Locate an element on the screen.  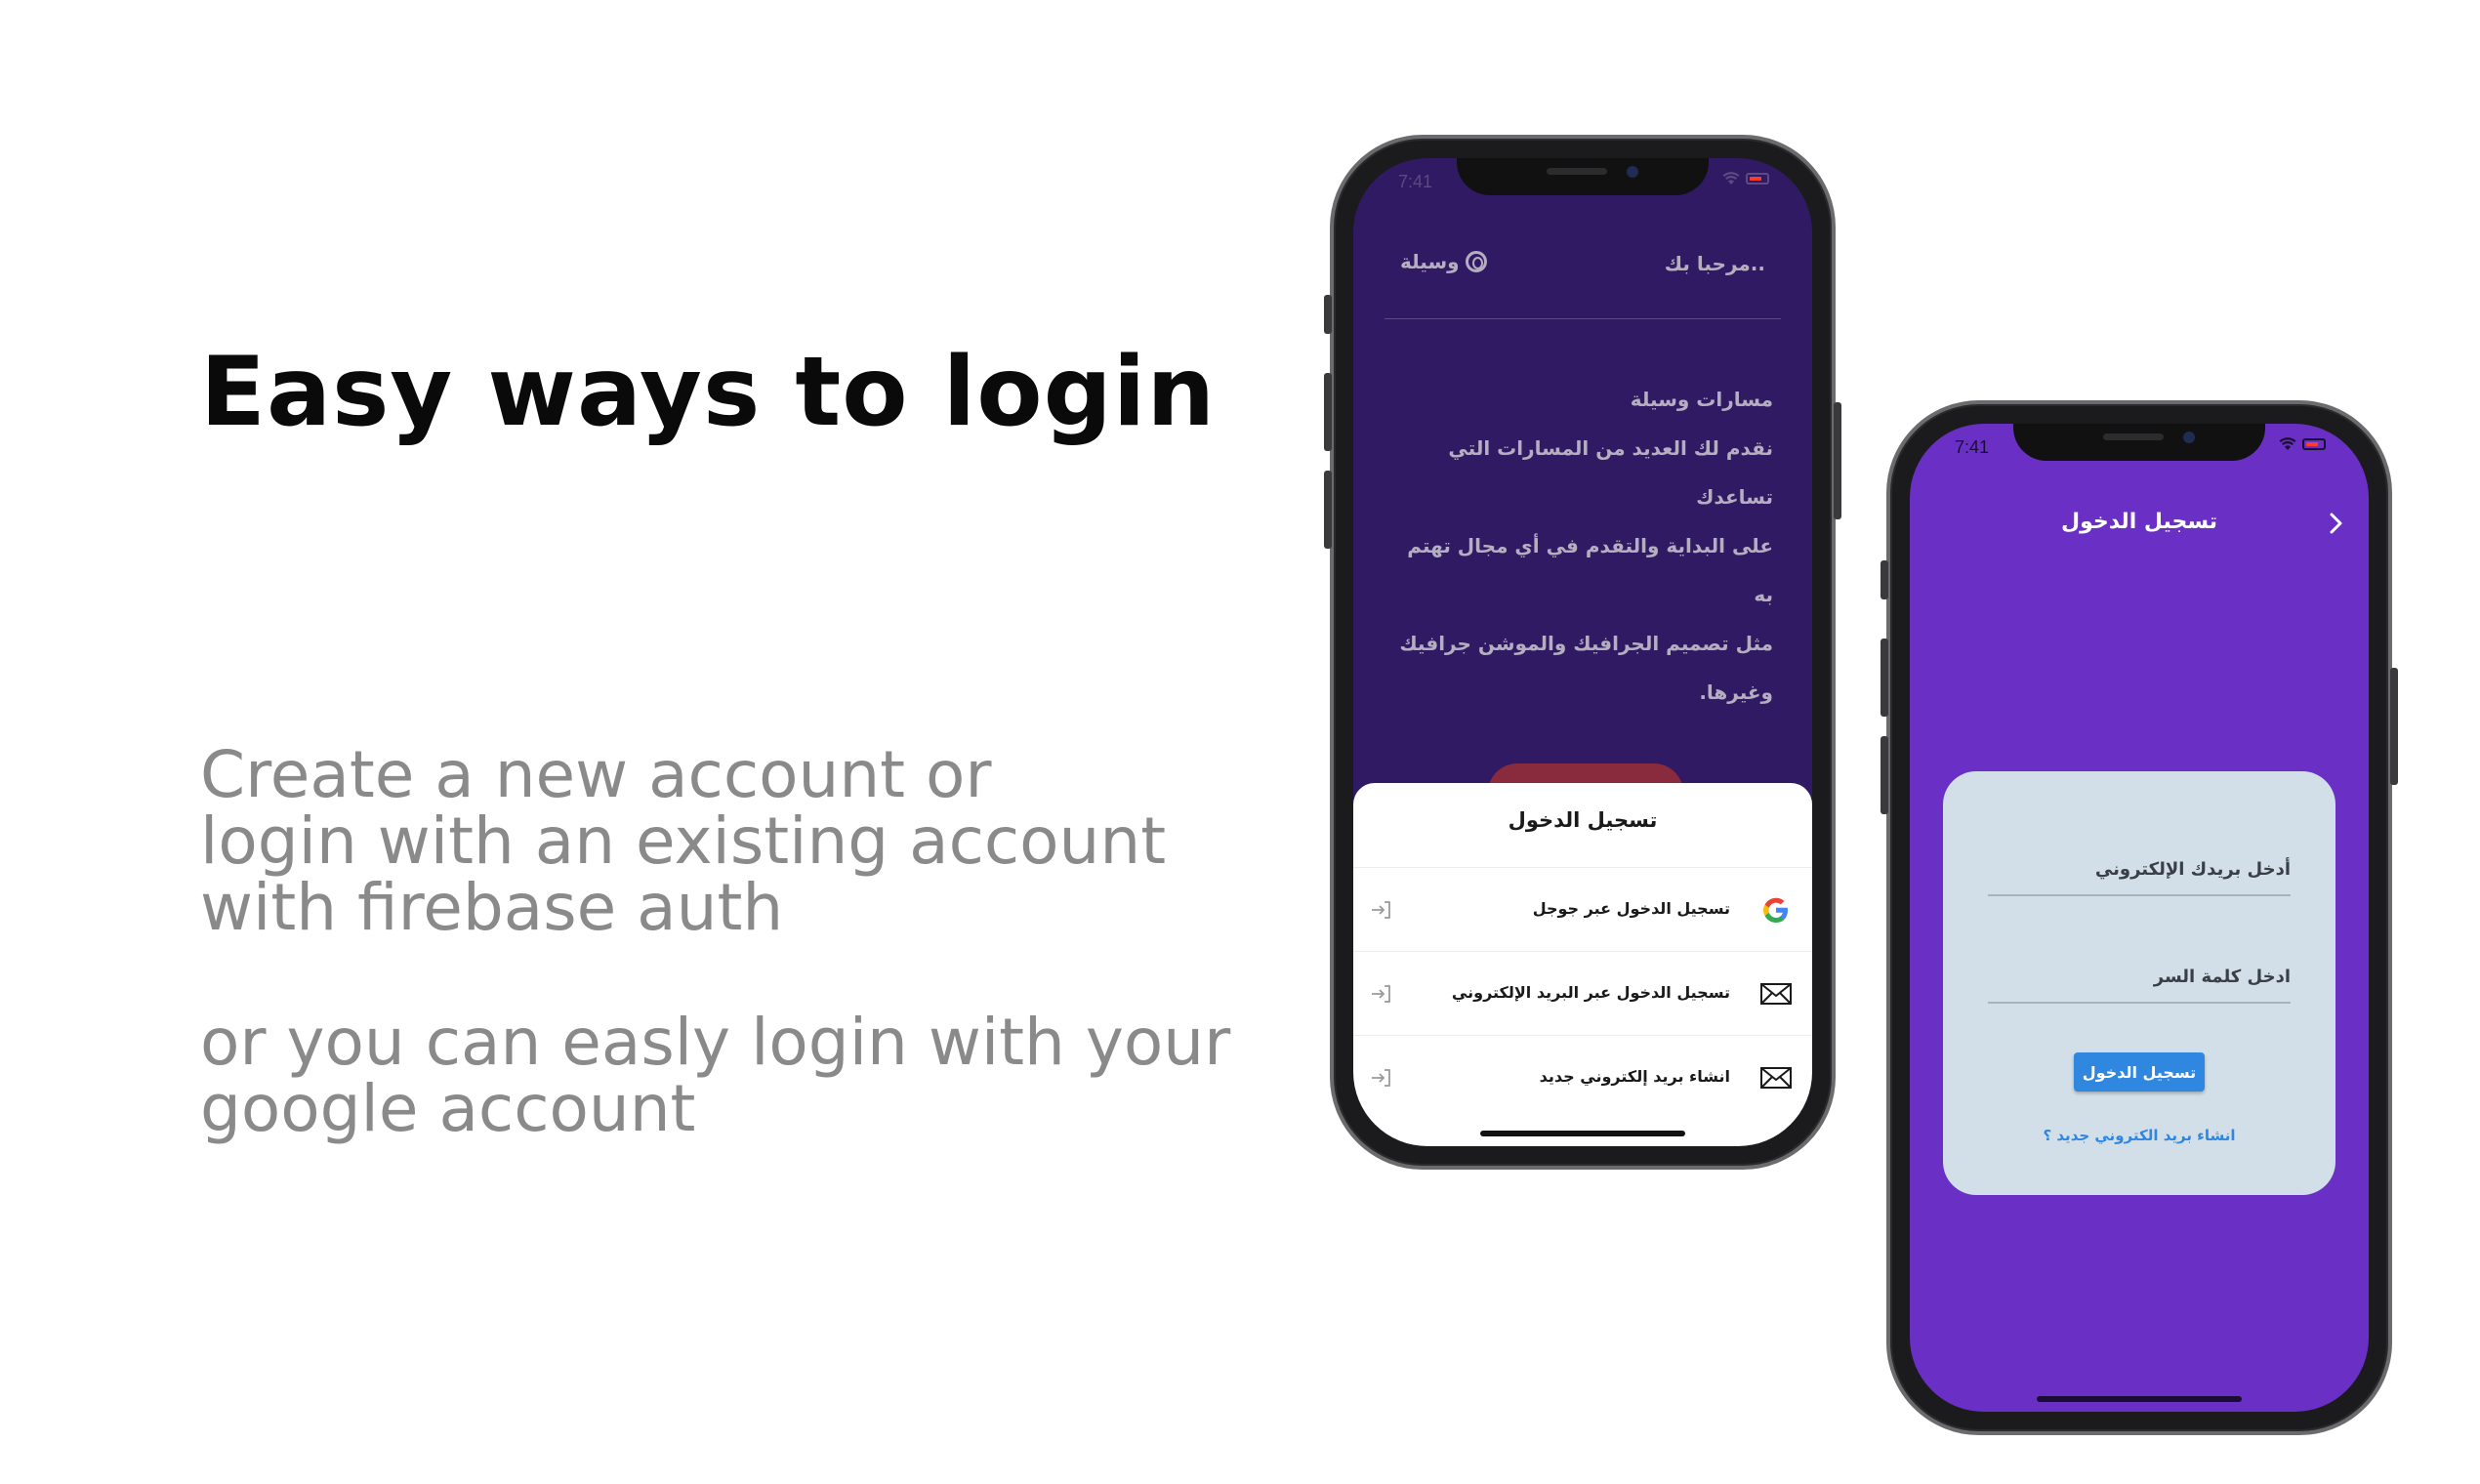
email-field: أدخل بريدك الإلكتروني is located at coordinates (2139, 873).